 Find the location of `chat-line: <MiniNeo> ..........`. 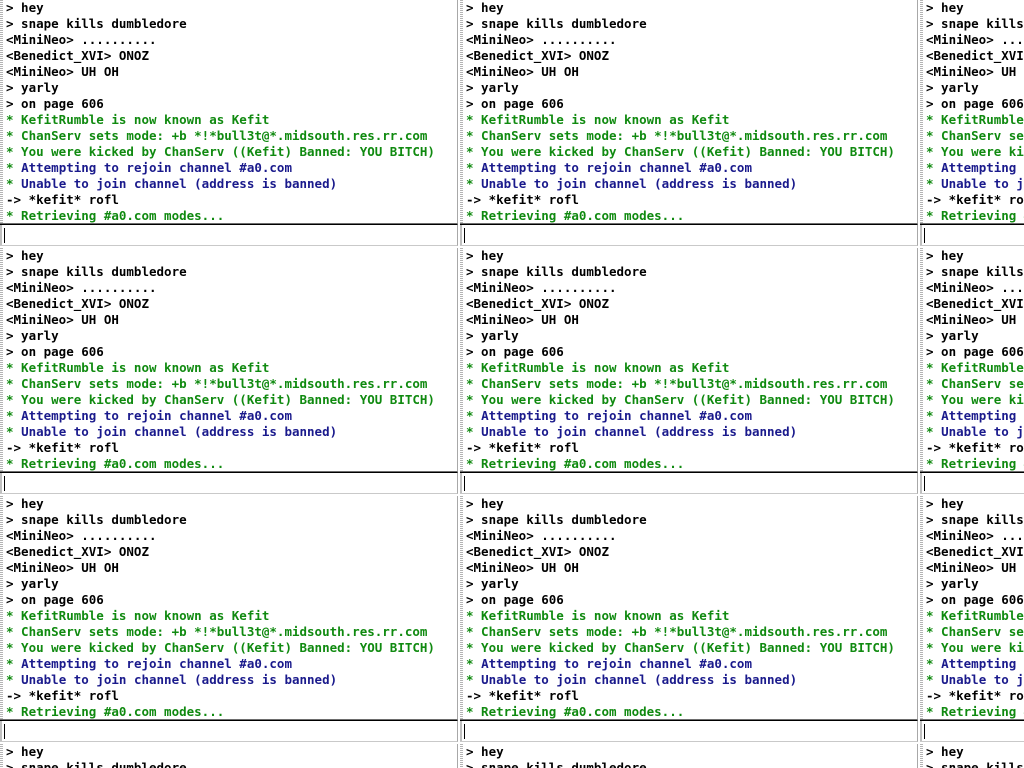

chat-line: <MiniNeo> .......... is located at coordinates (541, 287).